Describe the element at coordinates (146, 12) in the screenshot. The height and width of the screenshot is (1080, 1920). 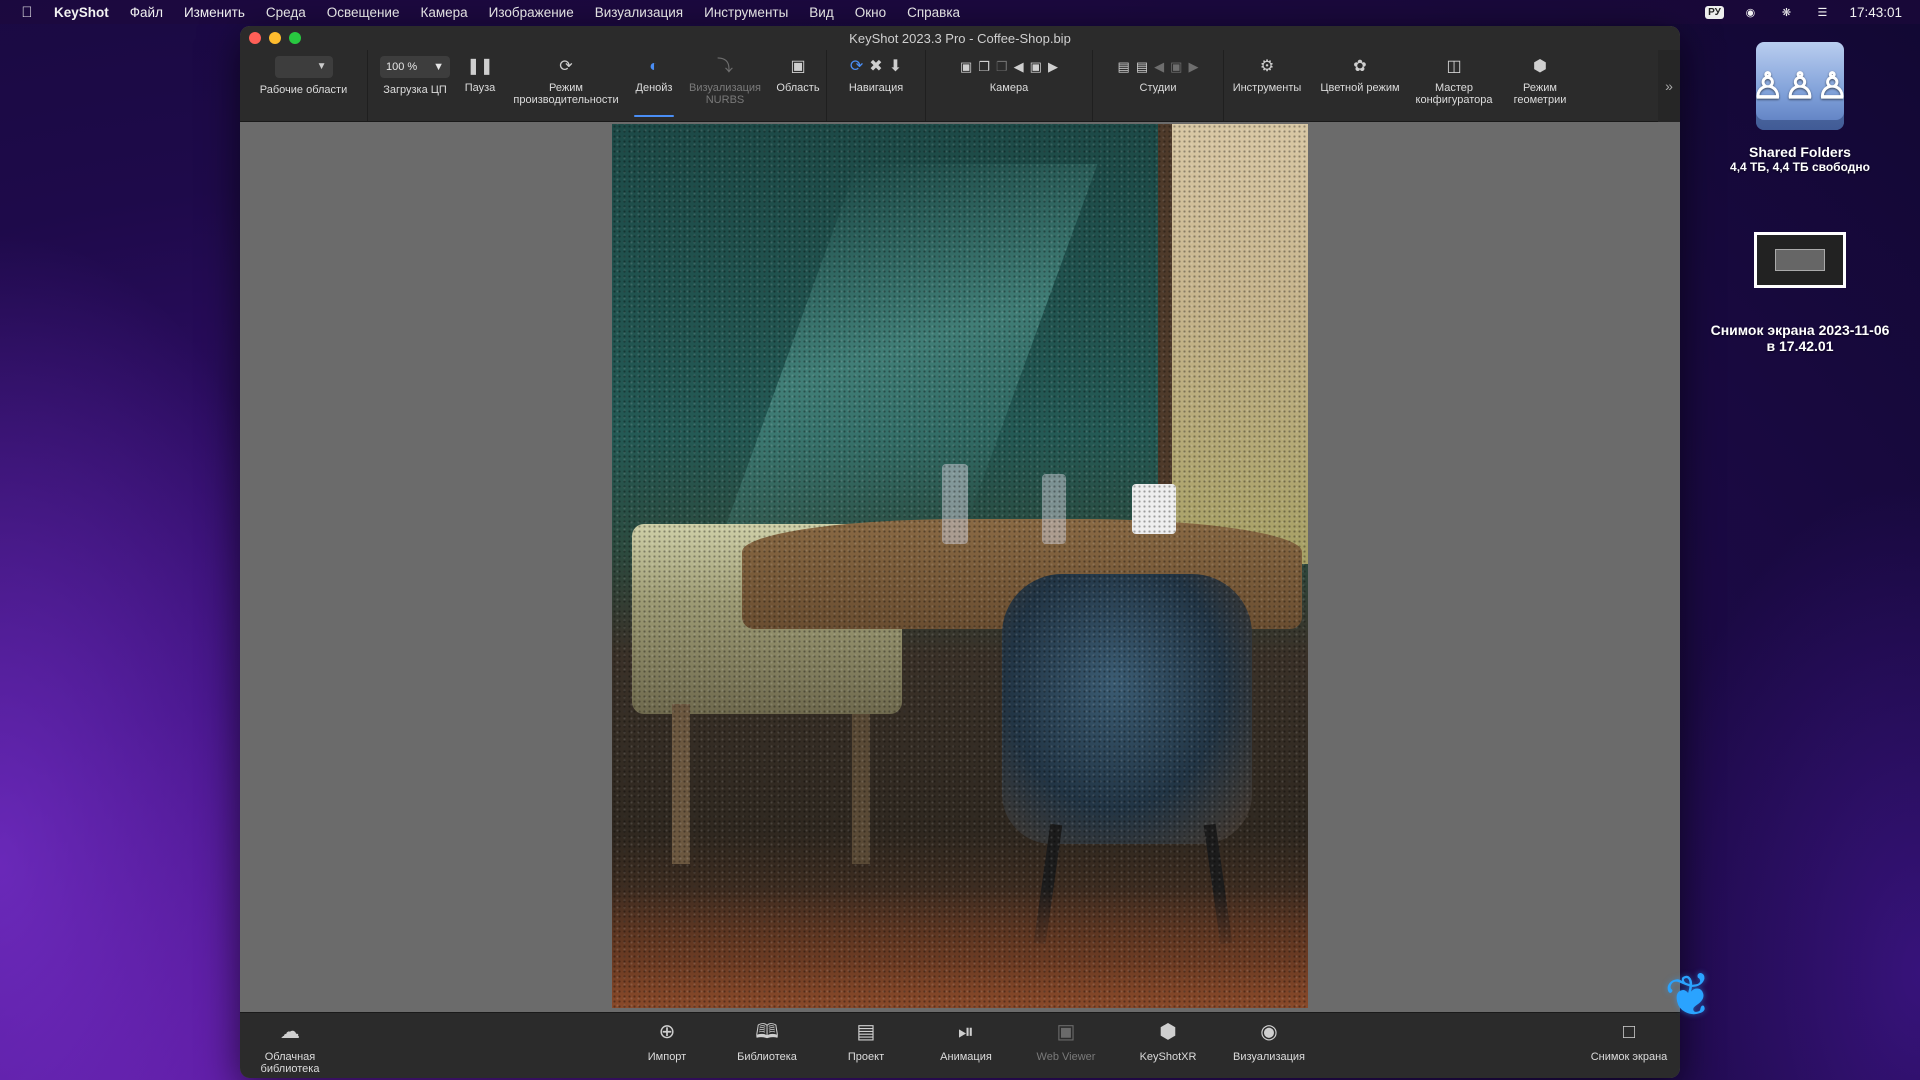
I see `menu-file: Файл` at that location.